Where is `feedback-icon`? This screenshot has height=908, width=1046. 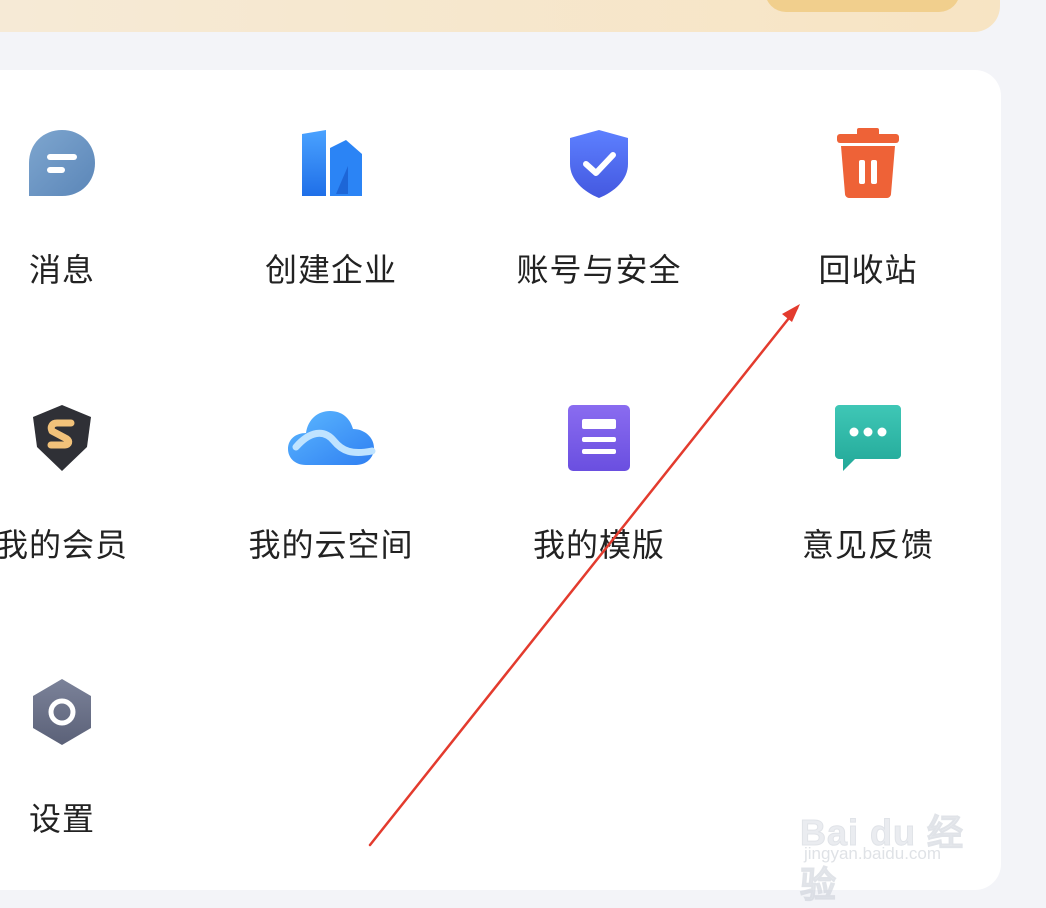 feedback-icon is located at coordinates (868, 438).